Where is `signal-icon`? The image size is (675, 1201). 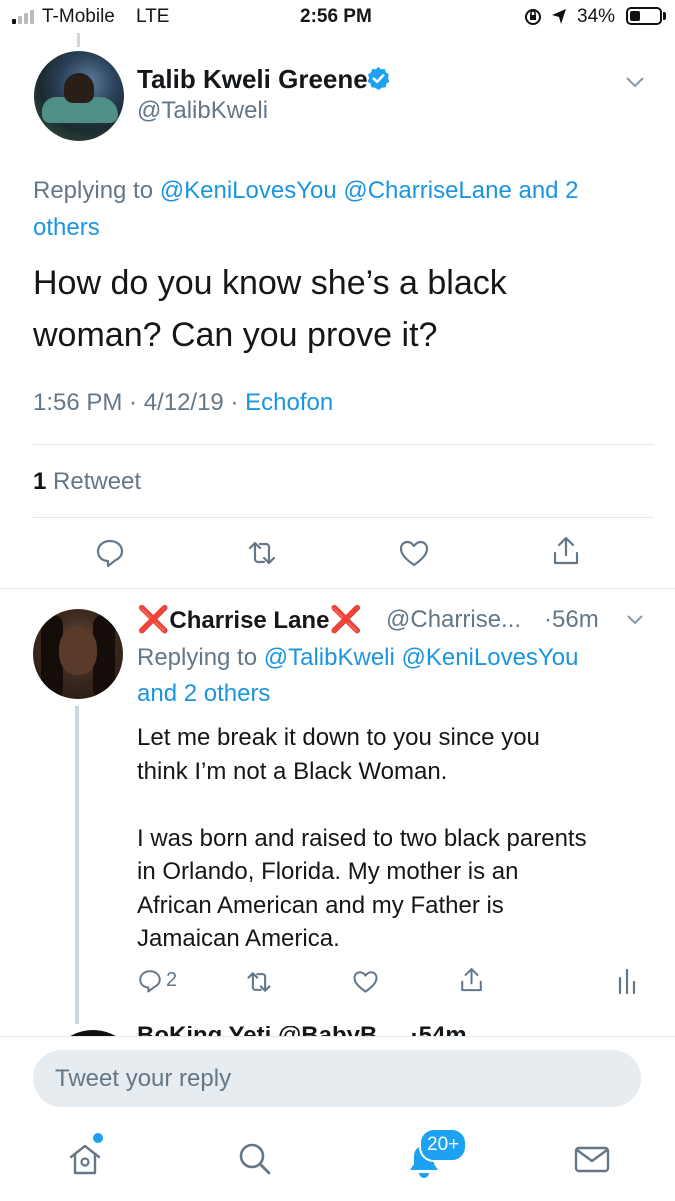 signal-icon is located at coordinates (27, 16).